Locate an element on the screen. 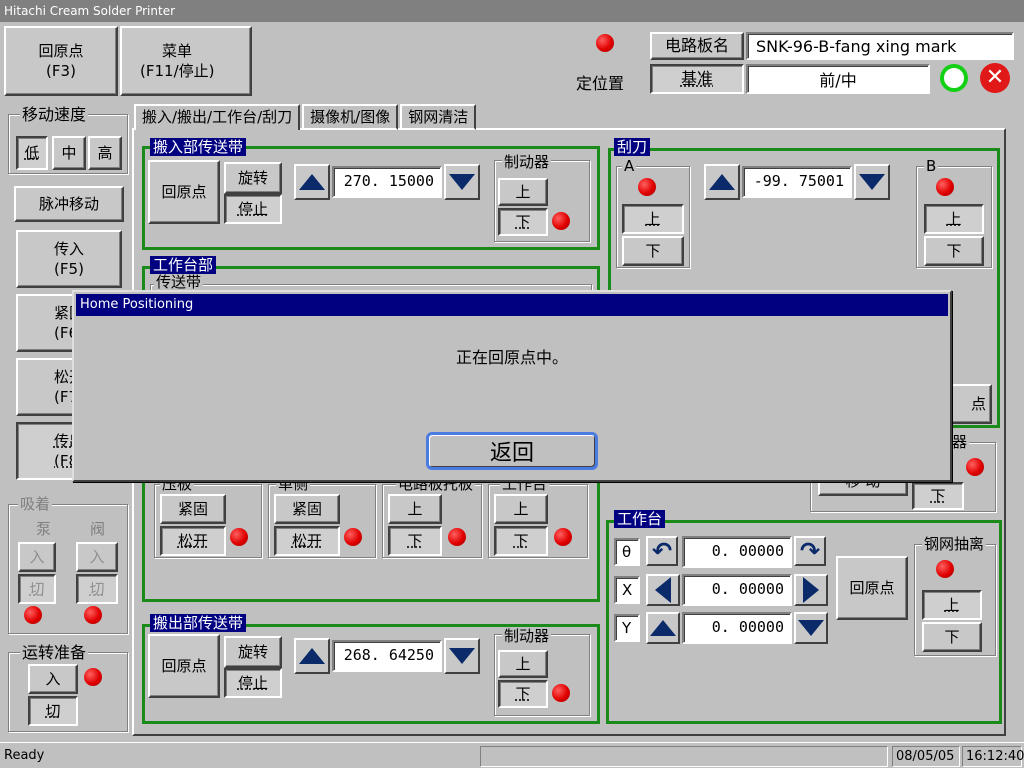 This screenshot has width=1024, height=768. stage-home-button: 回原点 is located at coordinates (872, 588).